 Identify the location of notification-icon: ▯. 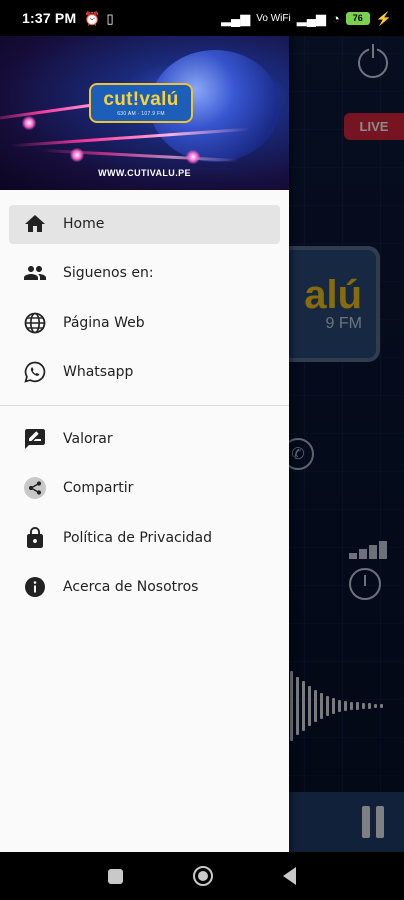
(110, 18).